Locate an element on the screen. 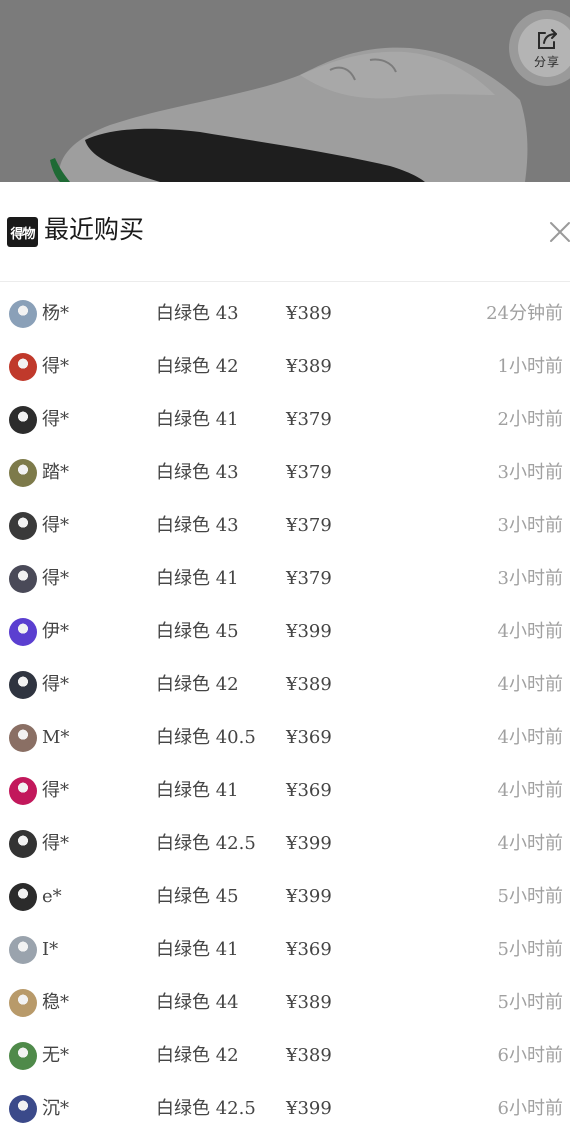 The width and height of the screenshot is (570, 1128). purchase-row: I* 白绿色 41 ¥369 5小时前 is located at coordinates (285, 950).